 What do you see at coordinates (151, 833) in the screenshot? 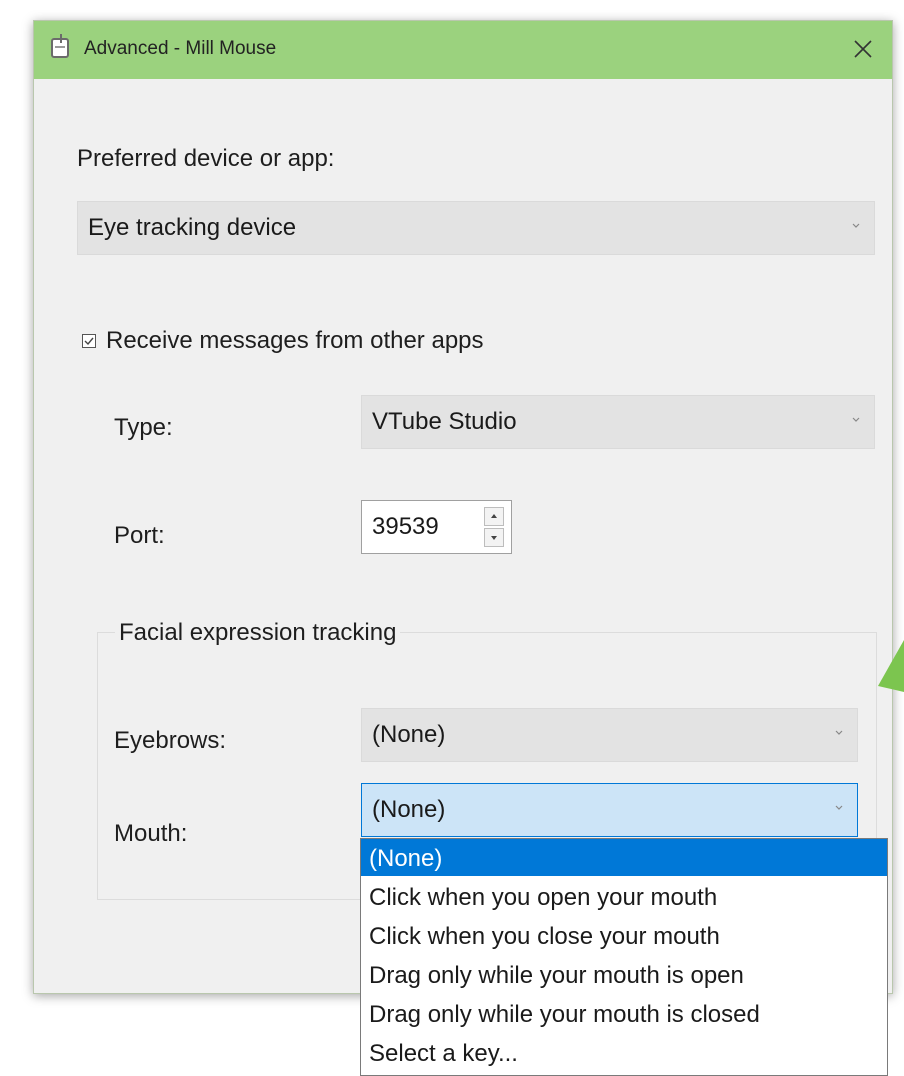
I see `mouth-label: Mouth:` at bounding box center [151, 833].